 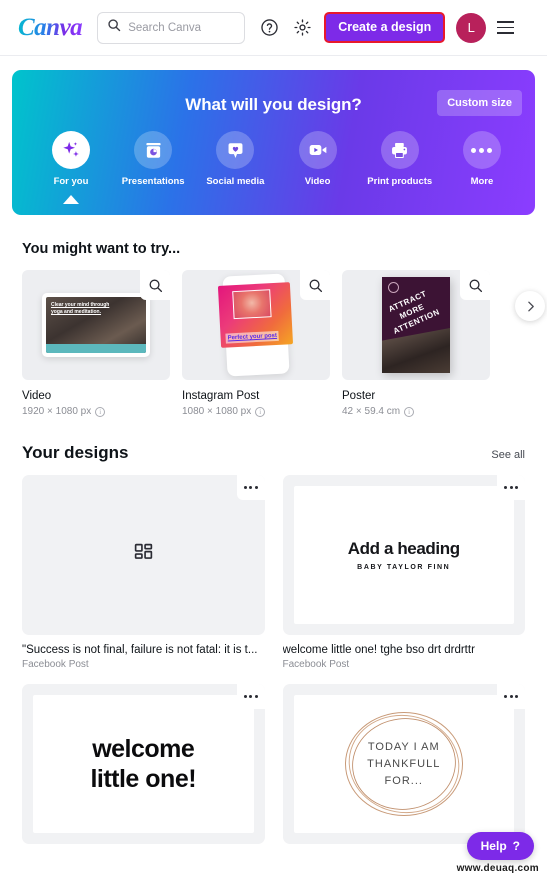 What do you see at coordinates (317, 150) in the screenshot?
I see `video-camera-icon` at bounding box center [317, 150].